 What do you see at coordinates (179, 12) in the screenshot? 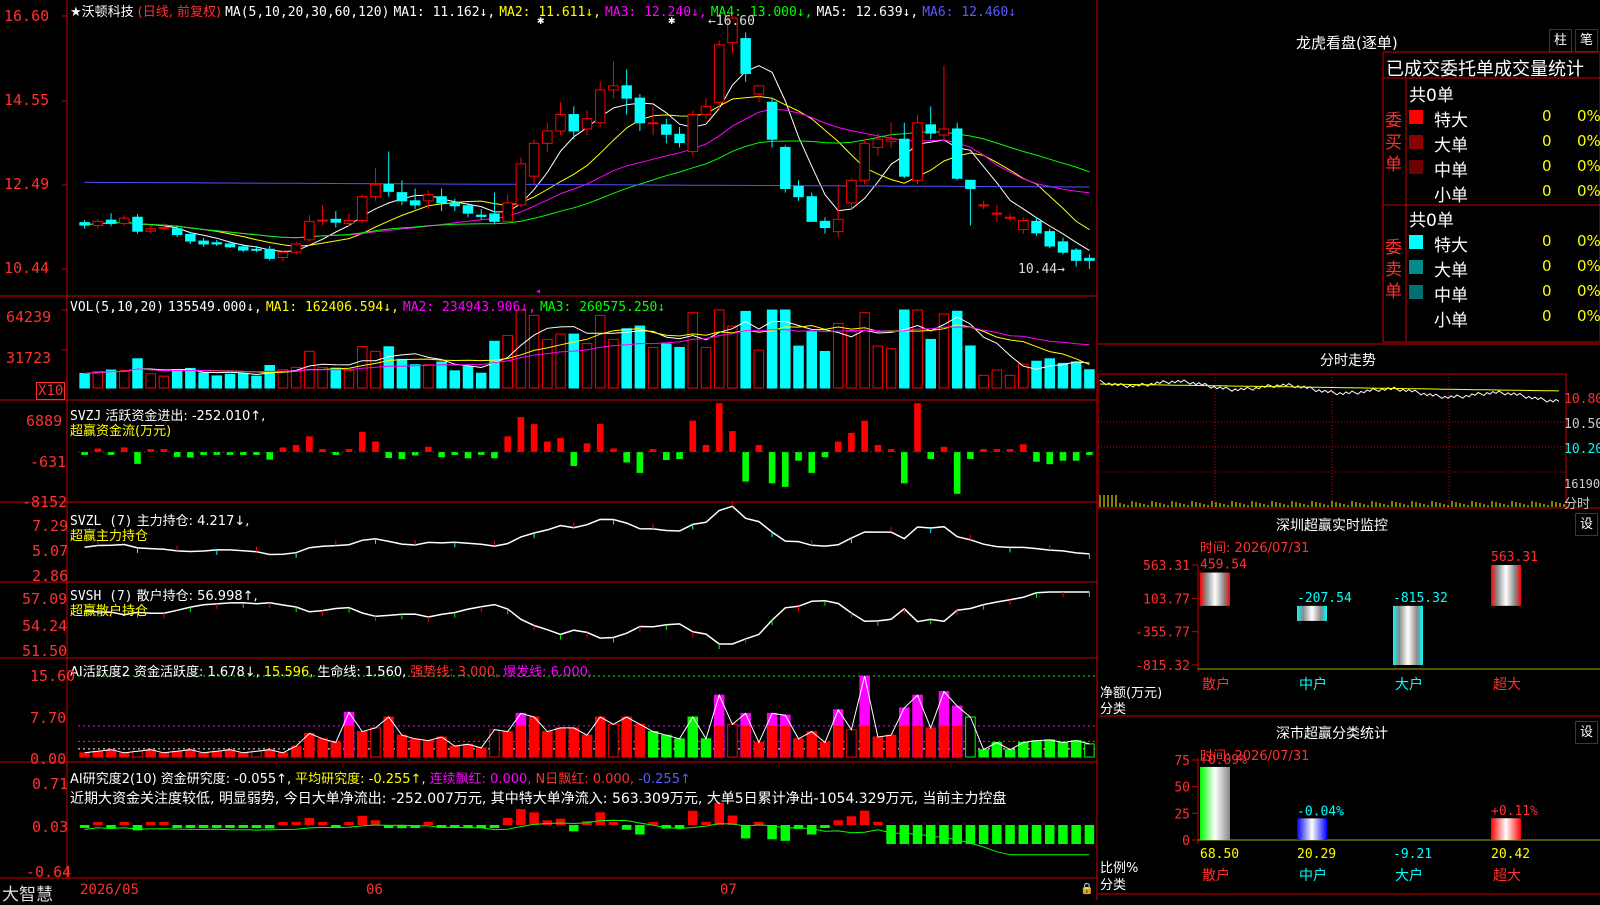
I see `chart-mode: (日线, 前复权)` at bounding box center [179, 12].